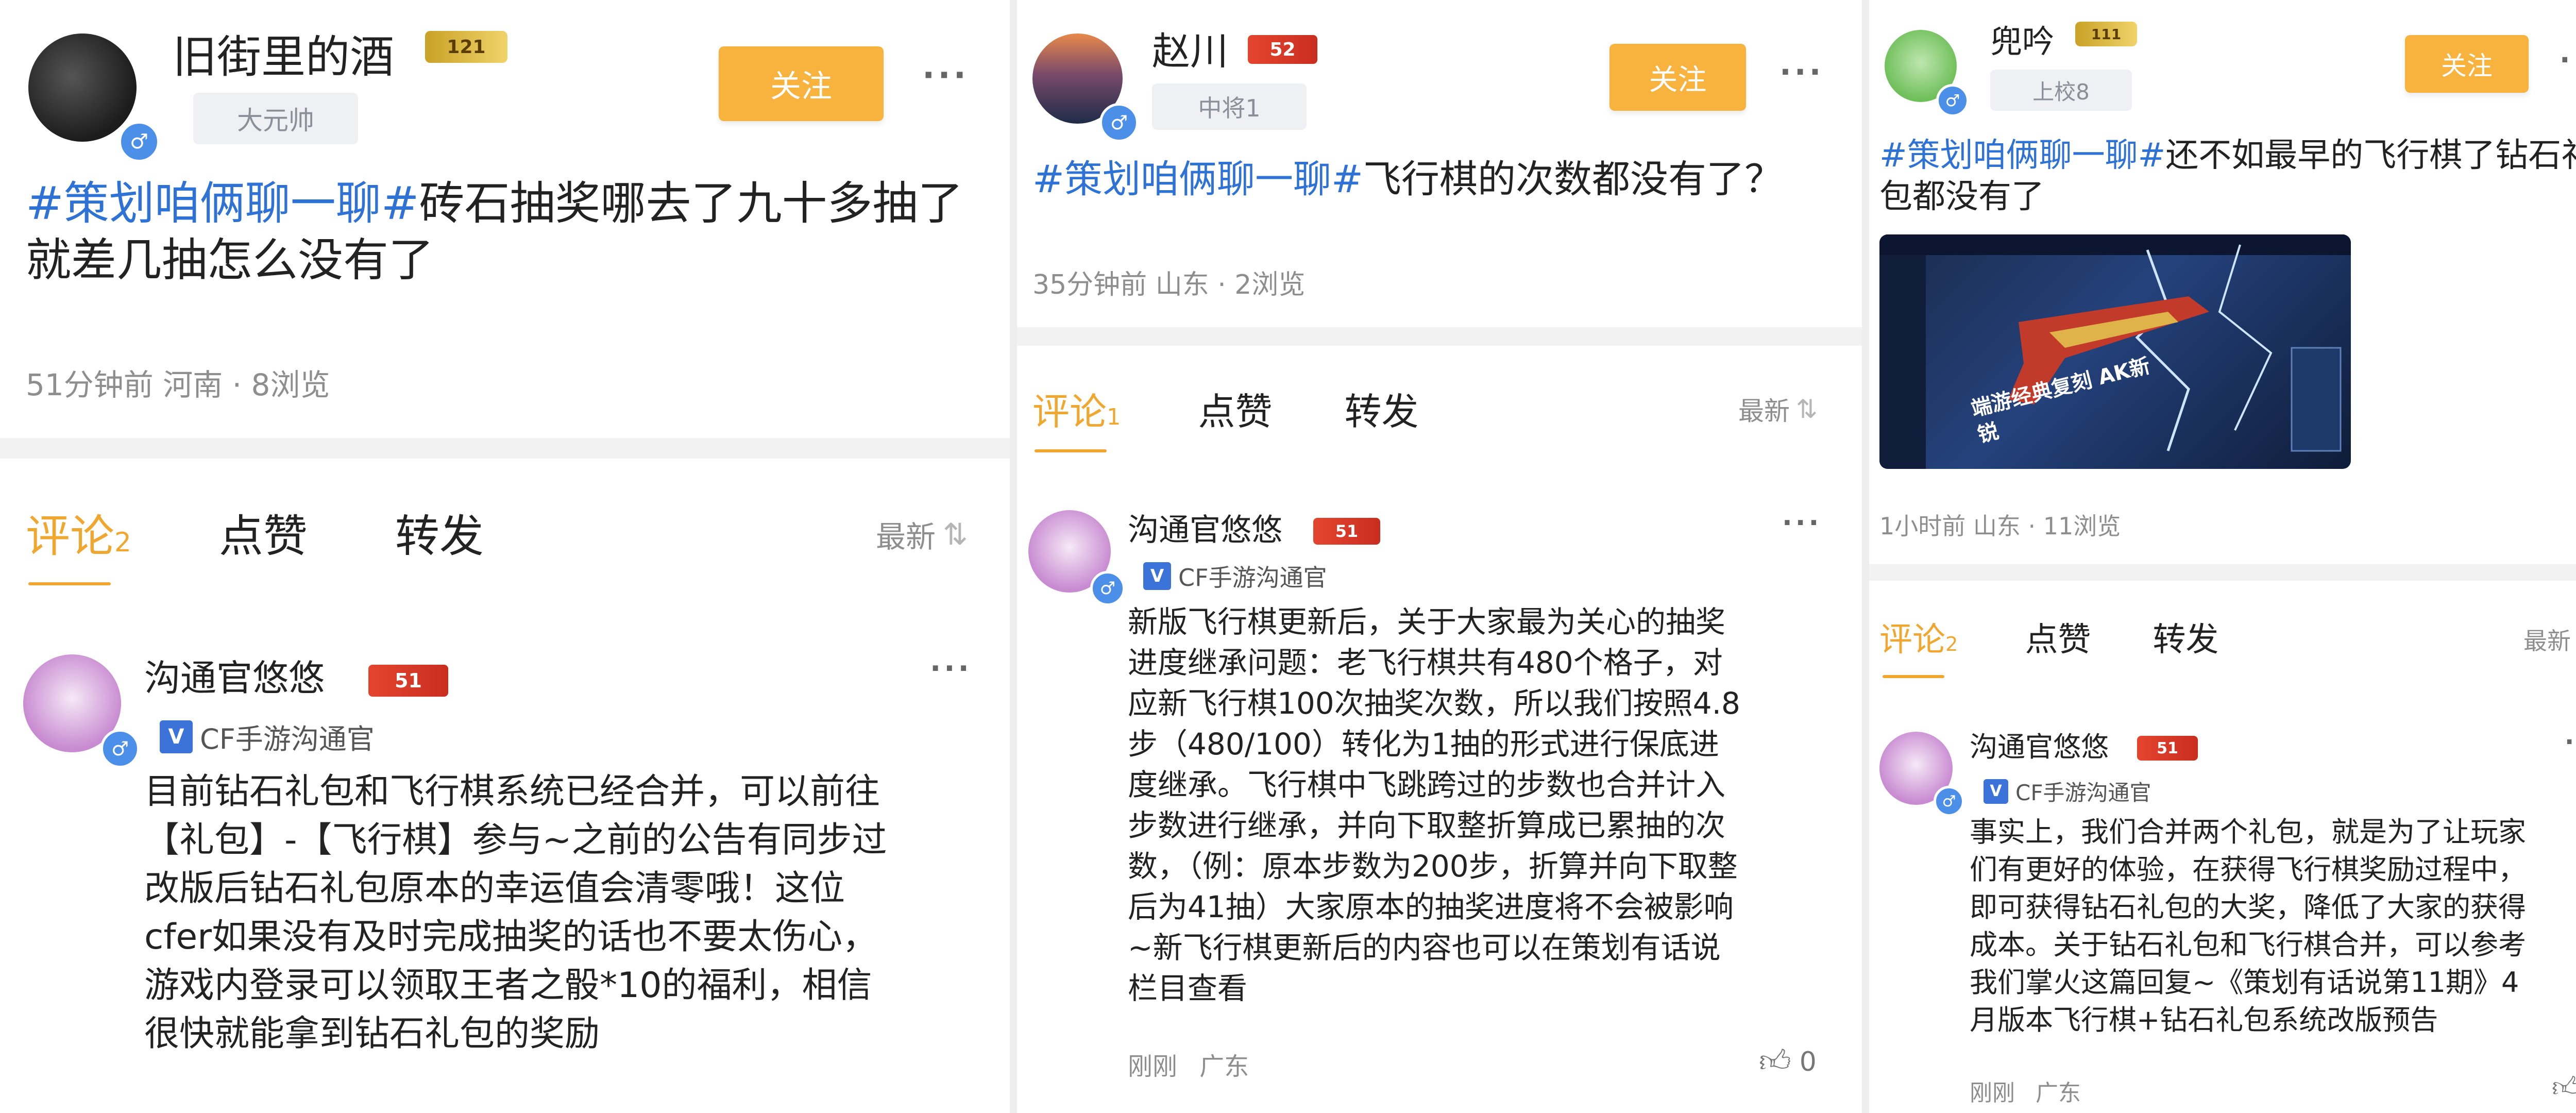  I want to click on post-image-art, so click(2115, 351).